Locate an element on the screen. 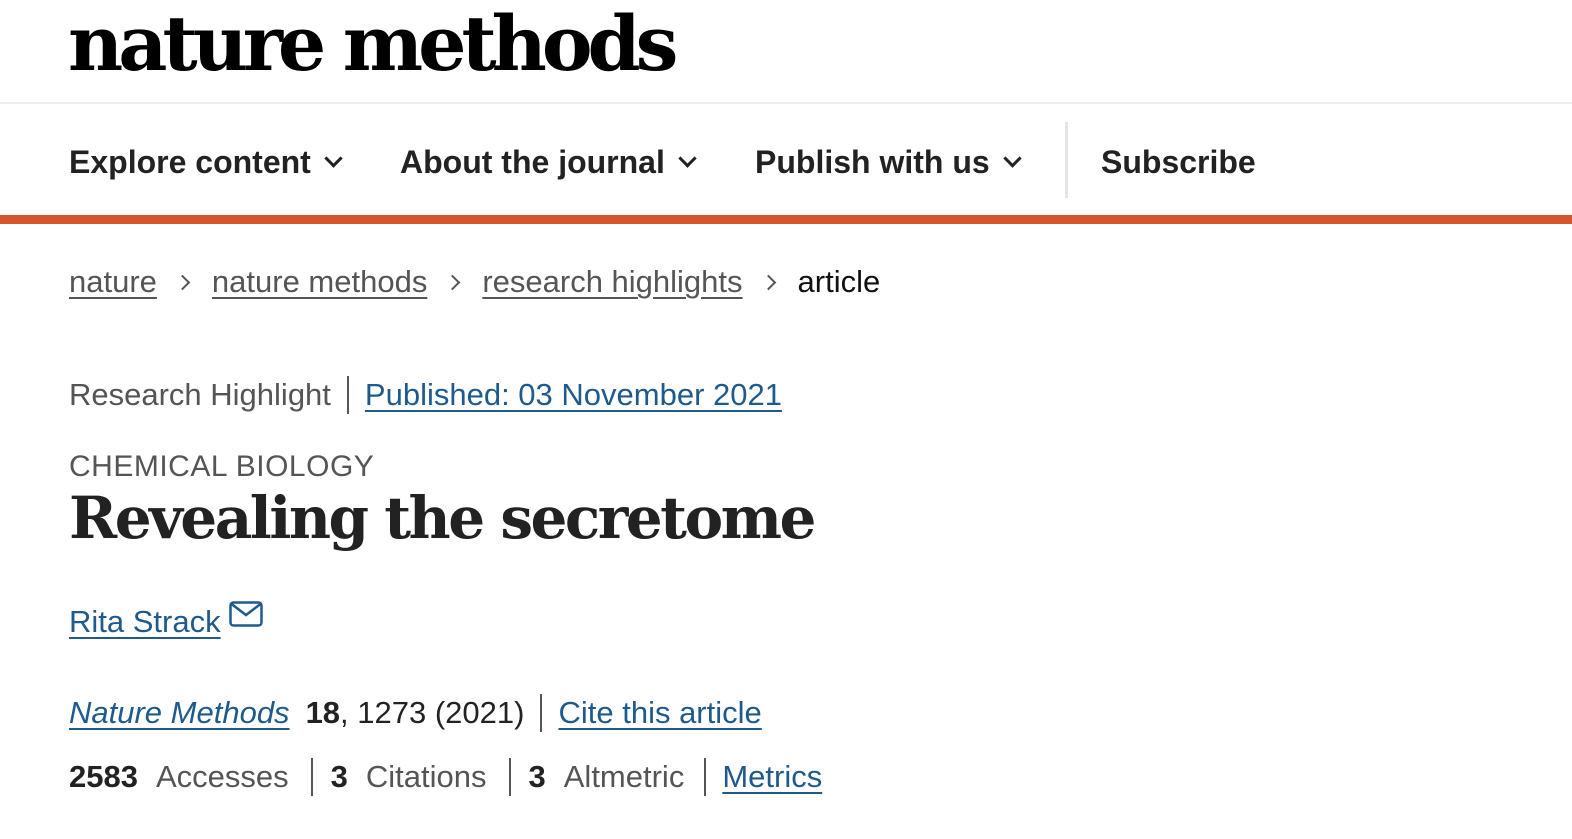 The height and width of the screenshot is (839, 1572). nav-about-journal: About the journal is located at coordinates (548, 162).